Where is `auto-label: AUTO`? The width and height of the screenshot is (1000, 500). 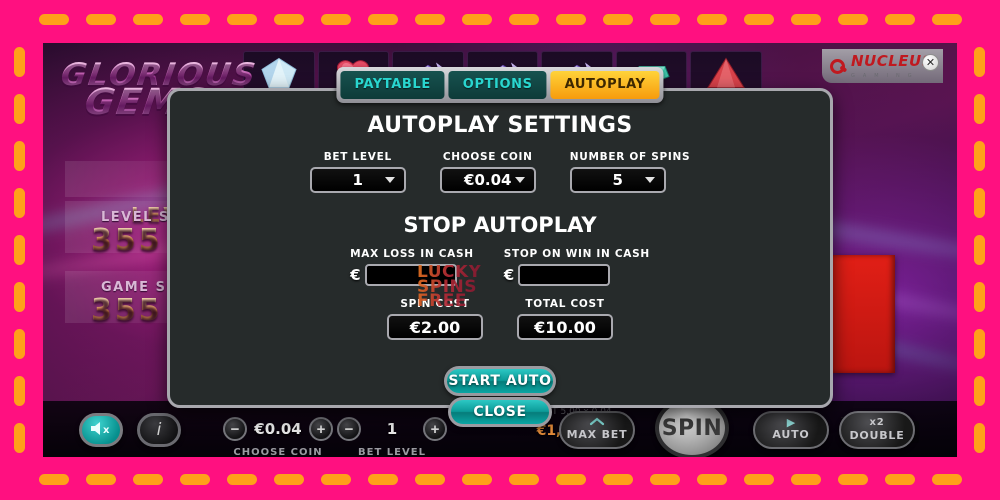 auto-label: AUTO is located at coordinates (791, 435).